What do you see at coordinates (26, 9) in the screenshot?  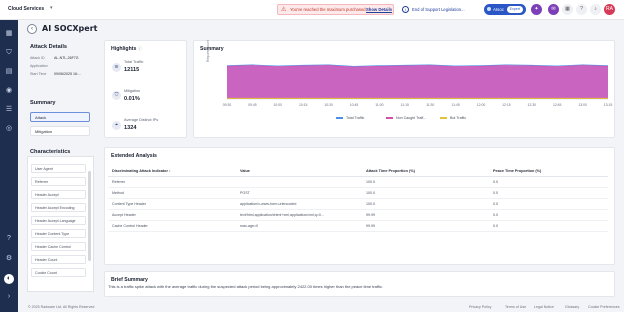 I see `brand-name: Cloud Services` at bounding box center [26, 9].